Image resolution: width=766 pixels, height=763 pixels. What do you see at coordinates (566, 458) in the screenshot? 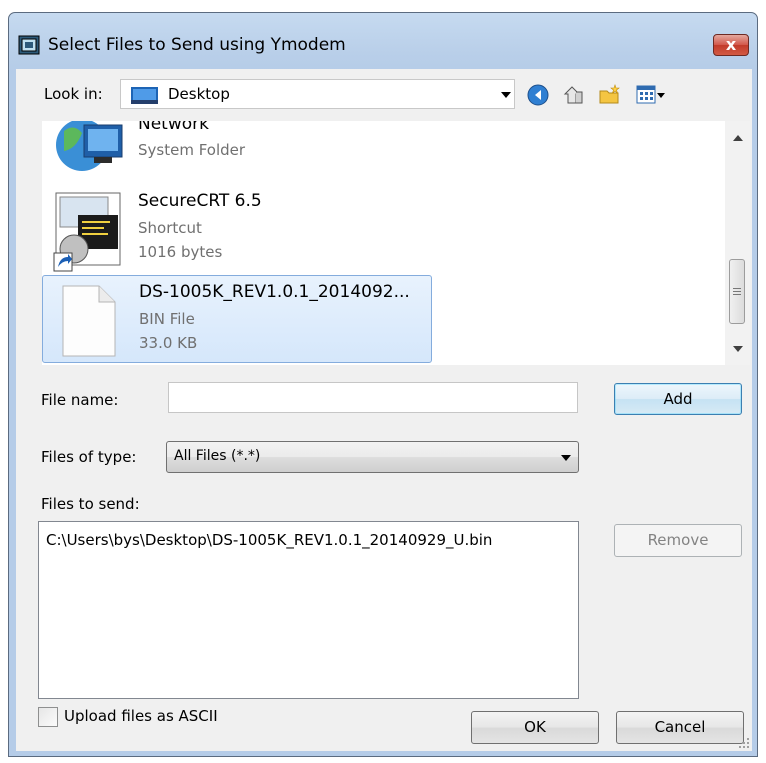
I see `files-of-type-dropdown-icon` at bounding box center [566, 458].